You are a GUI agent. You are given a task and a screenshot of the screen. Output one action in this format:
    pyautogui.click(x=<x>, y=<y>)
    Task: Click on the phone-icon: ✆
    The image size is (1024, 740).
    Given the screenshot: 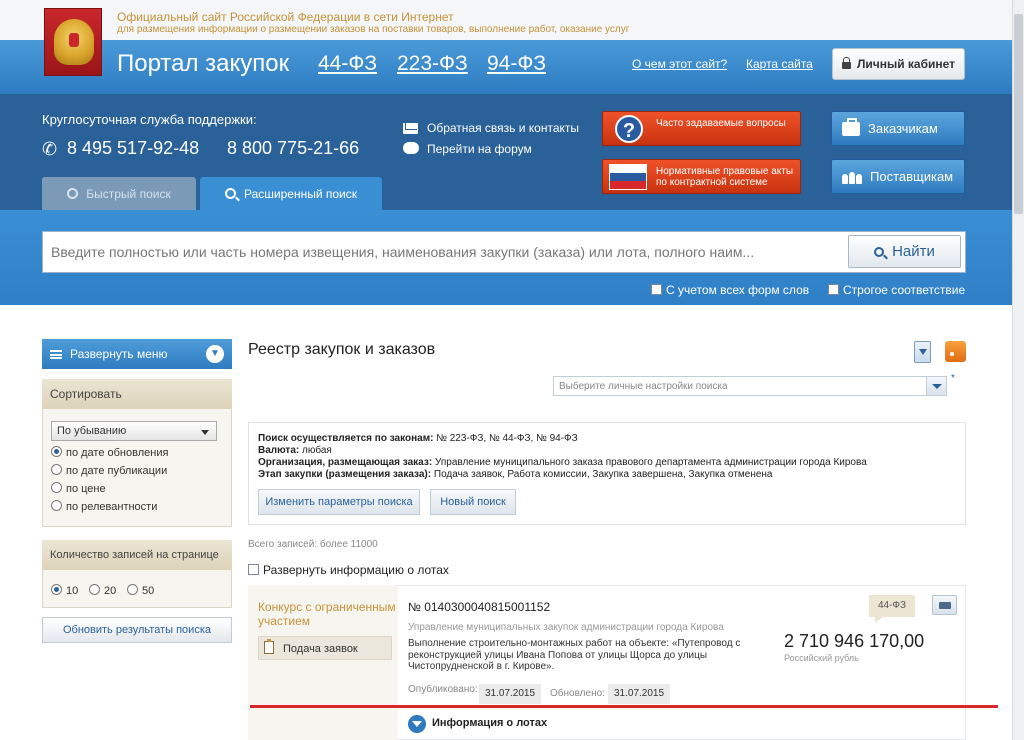 What is the action you would take?
    pyautogui.click(x=50, y=149)
    